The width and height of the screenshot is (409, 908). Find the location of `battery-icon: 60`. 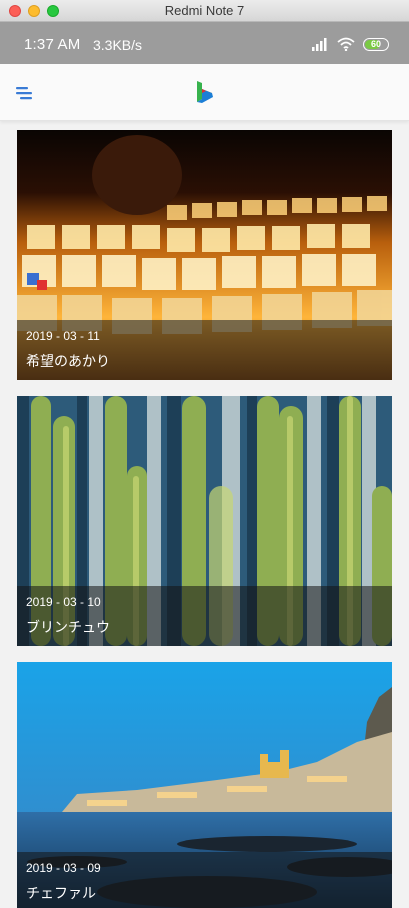

battery-icon: 60 is located at coordinates (376, 44).